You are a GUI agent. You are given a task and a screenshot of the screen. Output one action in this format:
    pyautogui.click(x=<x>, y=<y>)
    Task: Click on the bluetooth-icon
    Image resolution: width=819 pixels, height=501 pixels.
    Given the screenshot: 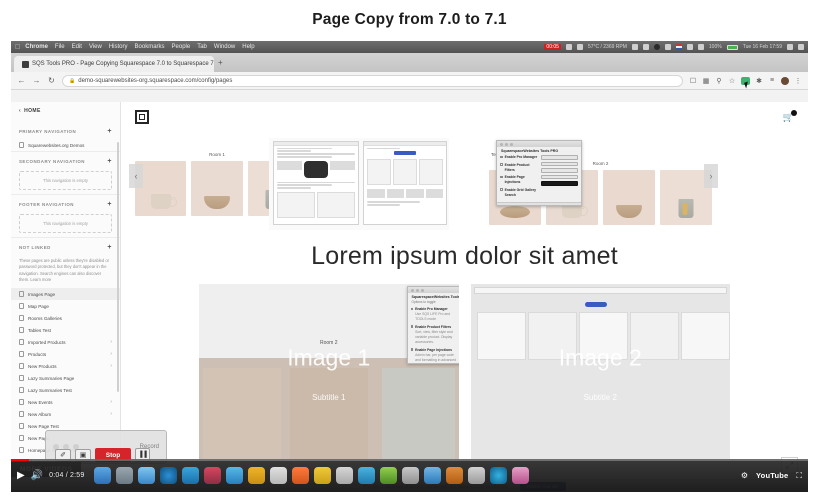 What is the action you would take?
    pyautogui.click(x=656, y=47)
    